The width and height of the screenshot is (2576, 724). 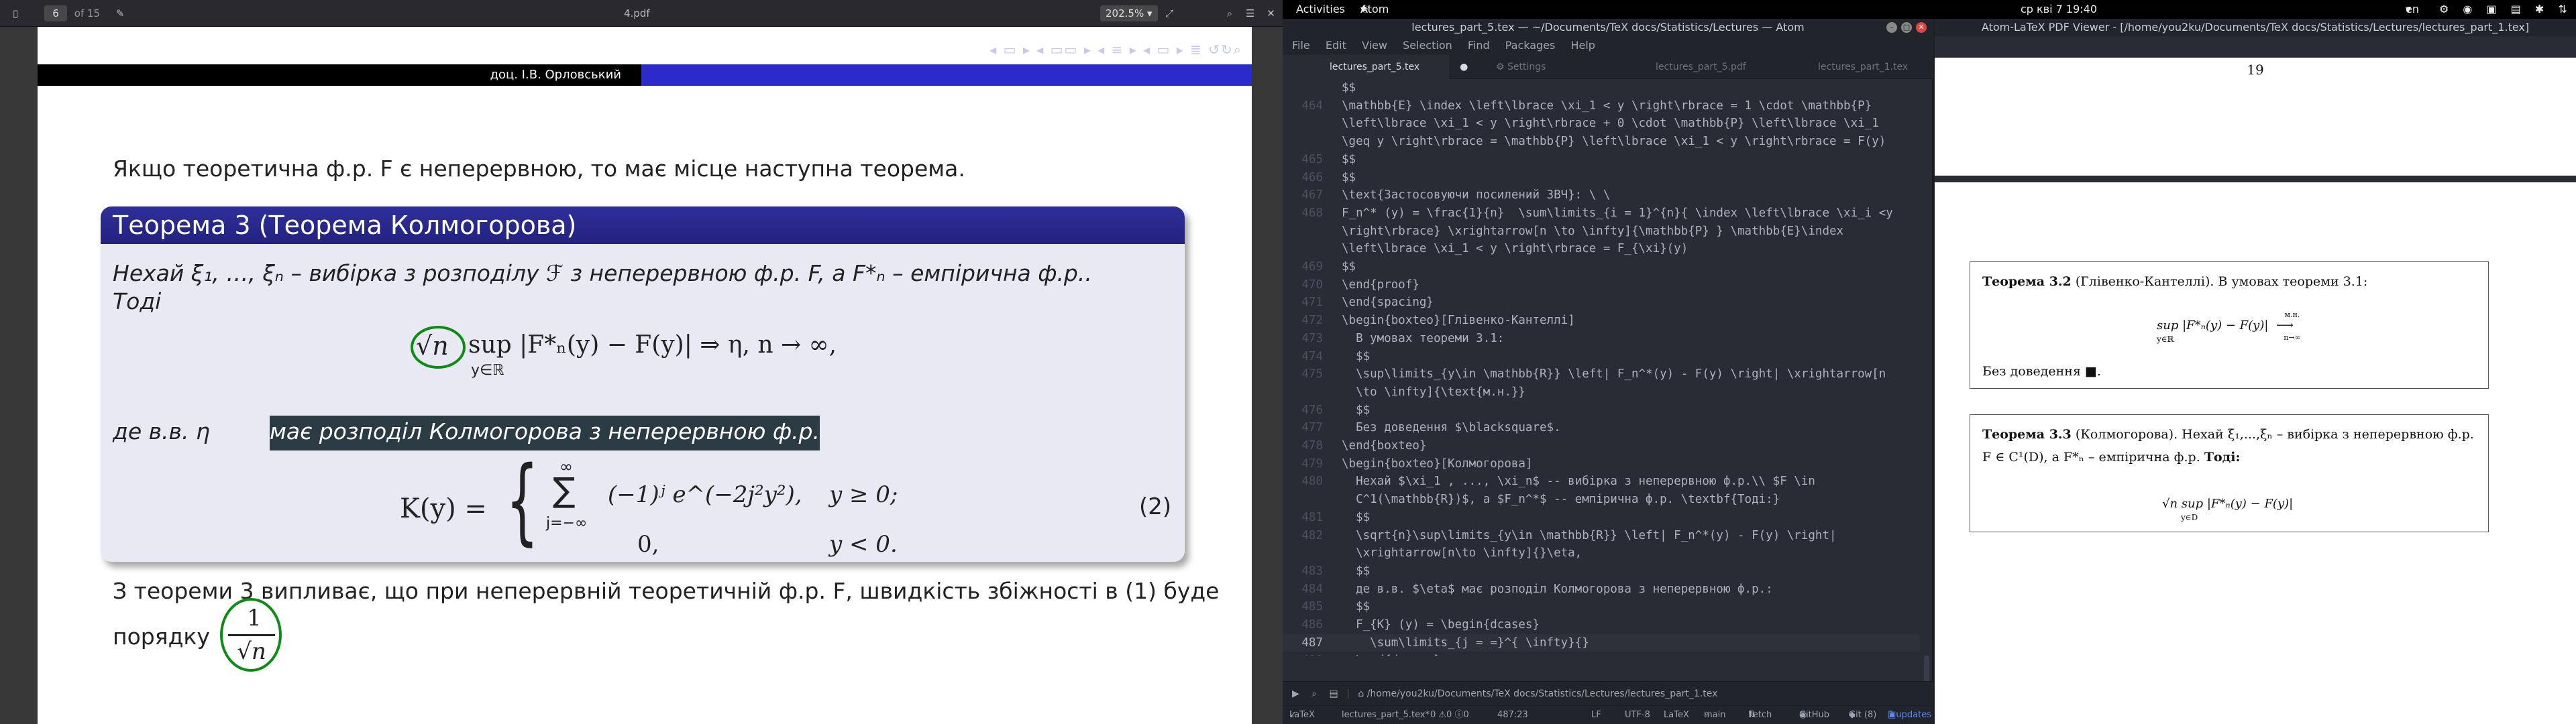 I want to click on menu-file: File, so click(x=1301, y=45).